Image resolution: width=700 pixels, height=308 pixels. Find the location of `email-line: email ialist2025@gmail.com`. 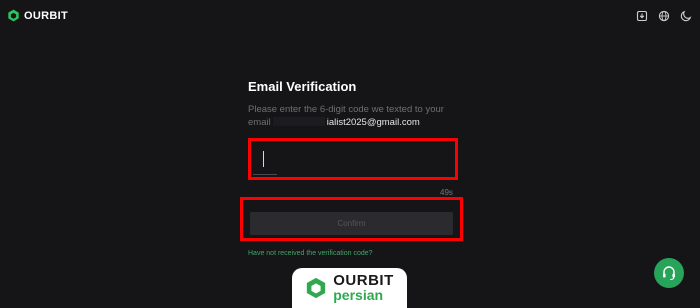

email-line: email ialist2025@gmail.com is located at coordinates (355, 122).